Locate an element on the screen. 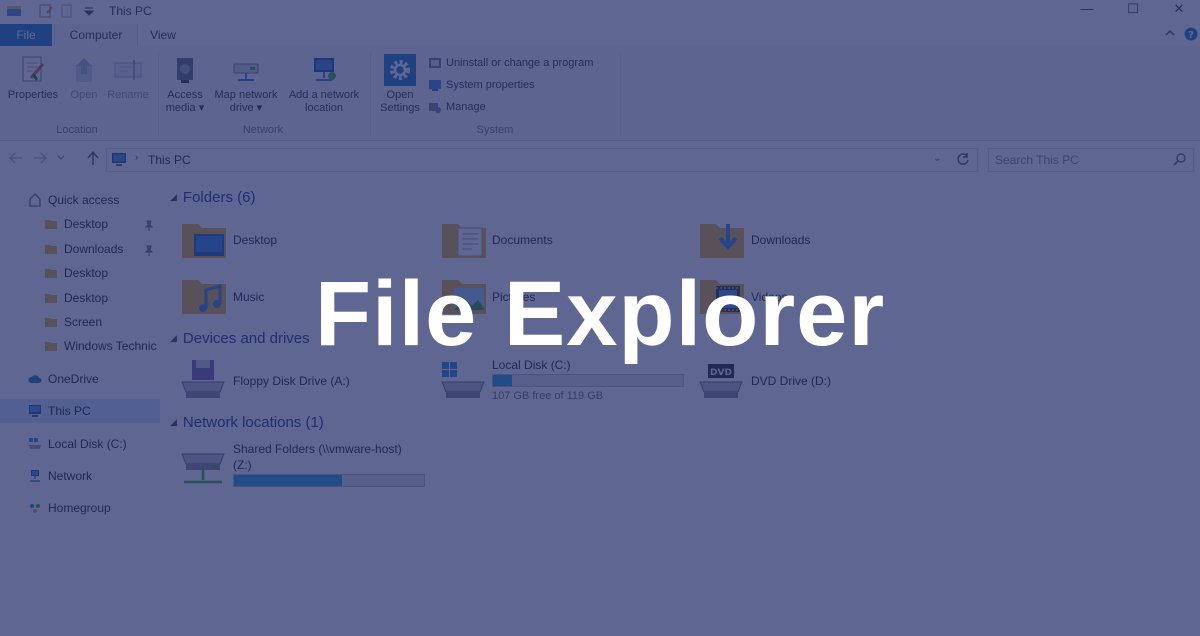 The width and height of the screenshot is (1200, 636). nav-item-label: Homegroup is located at coordinates (79, 508).